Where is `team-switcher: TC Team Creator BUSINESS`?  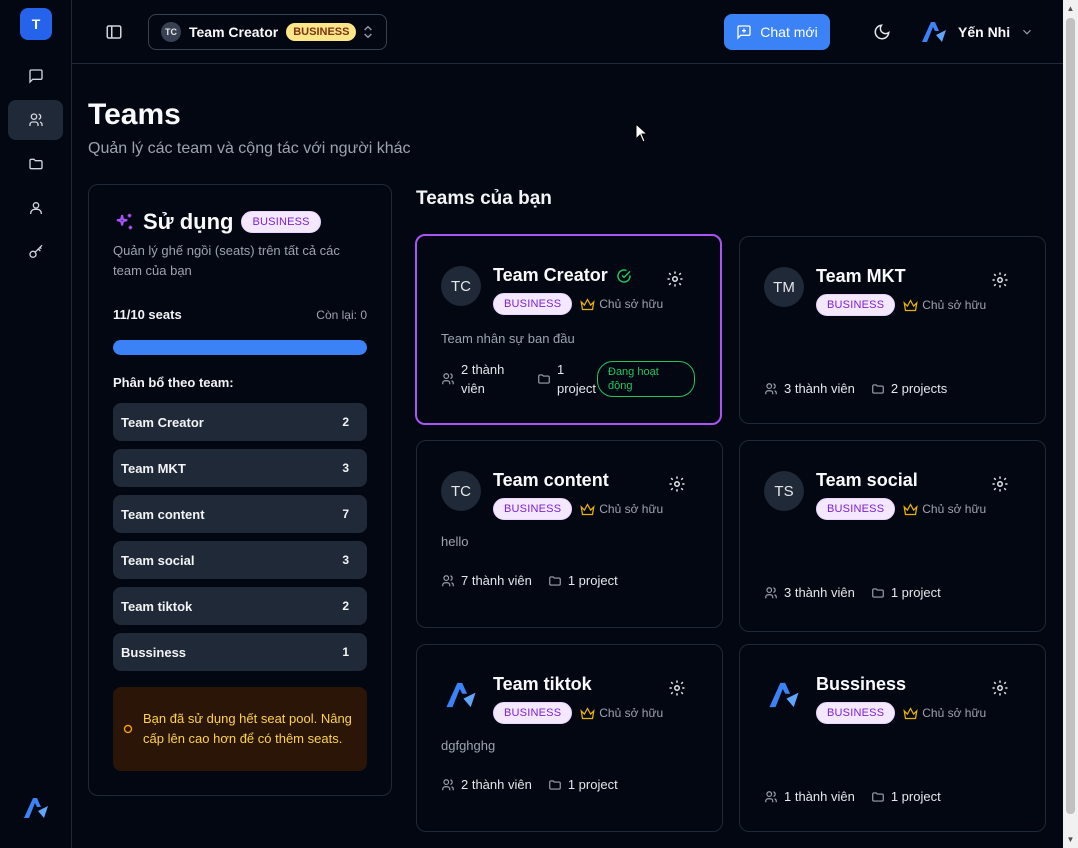
team-switcher: TC Team Creator BUSINESS is located at coordinates (267, 32).